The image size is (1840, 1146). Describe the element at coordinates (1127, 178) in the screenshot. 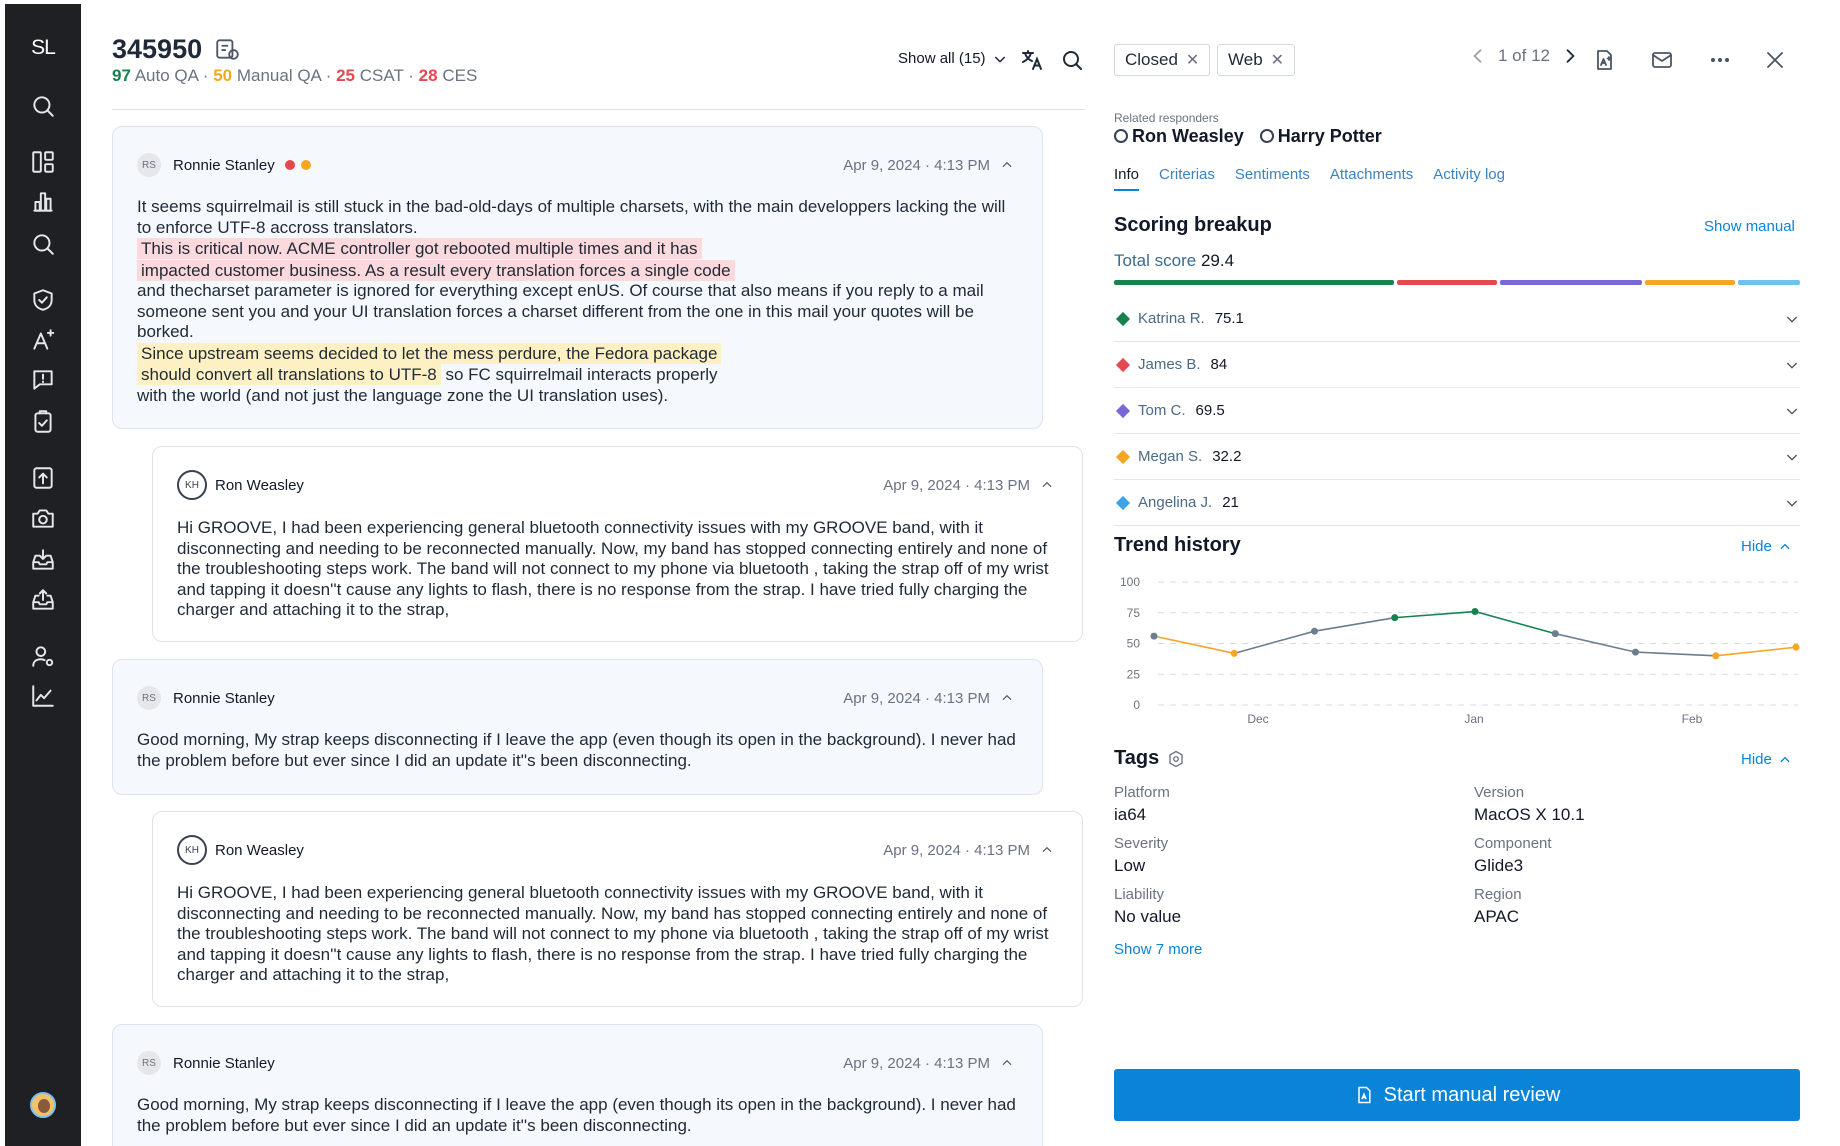

I see `tab-info: Info` at that location.